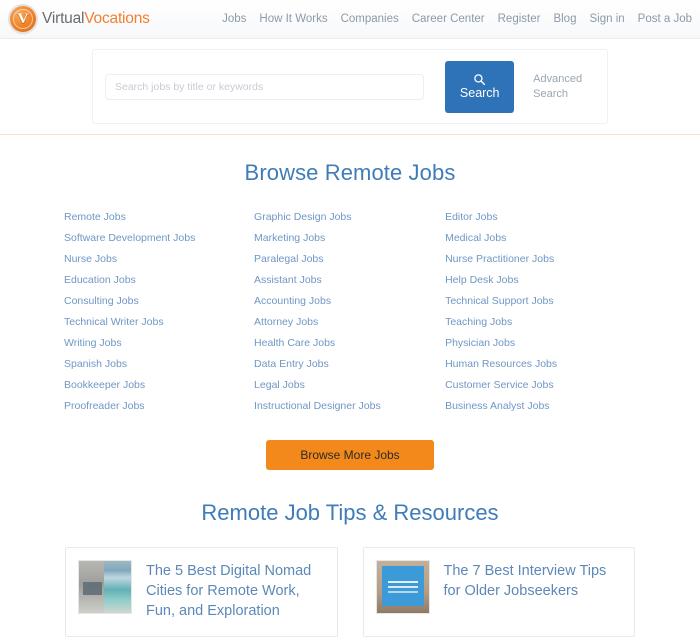 The height and width of the screenshot is (637, 700). I want to click on search-button: Search, so click(480, 86).